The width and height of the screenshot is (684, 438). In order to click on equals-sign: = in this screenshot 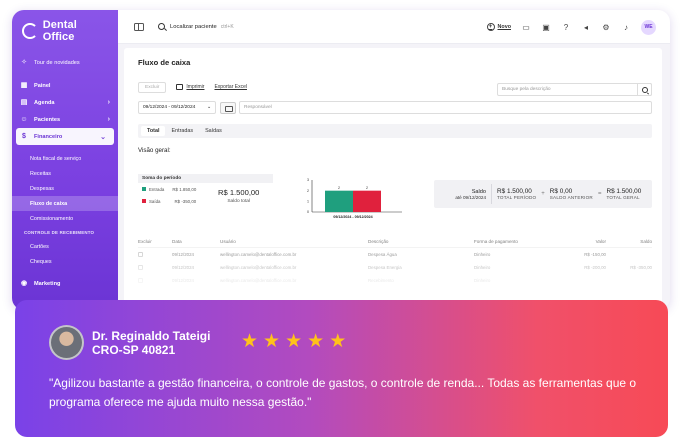, I will do `click(599, 194)`.